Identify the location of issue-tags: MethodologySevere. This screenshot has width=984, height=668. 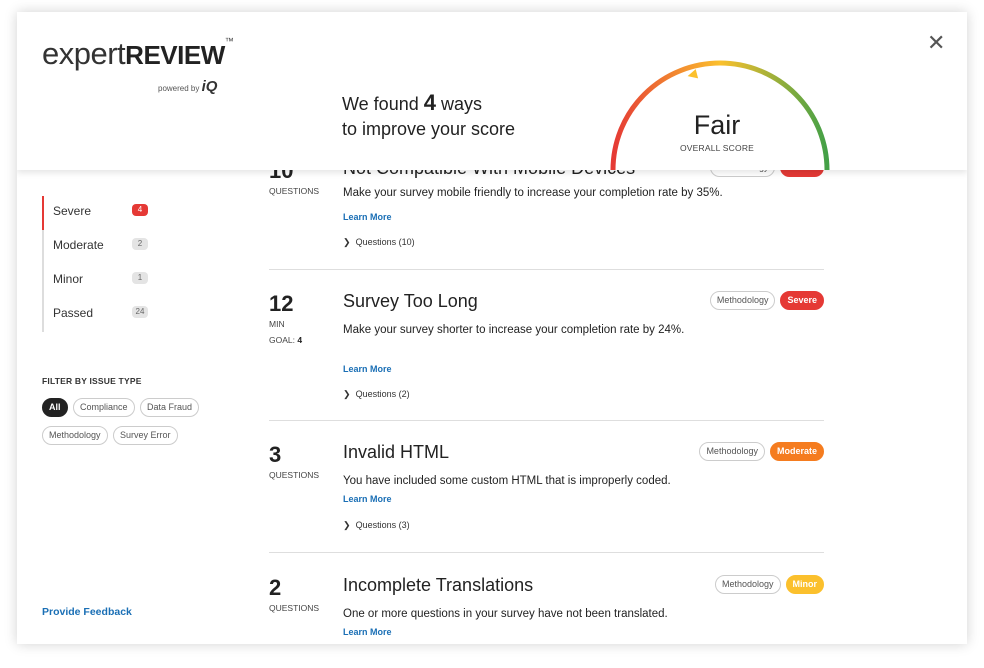
(764, 300).